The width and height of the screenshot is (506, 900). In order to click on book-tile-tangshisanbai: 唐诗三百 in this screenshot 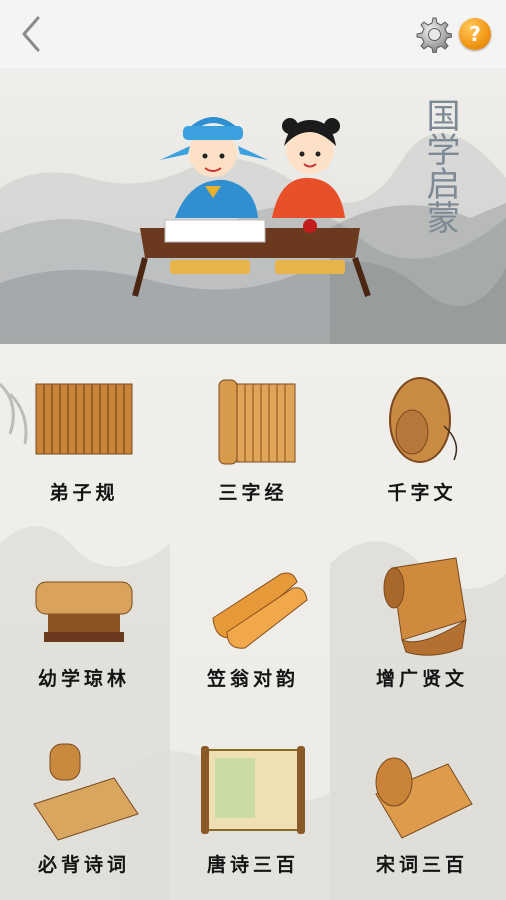, I will do `click(253, 806)`.